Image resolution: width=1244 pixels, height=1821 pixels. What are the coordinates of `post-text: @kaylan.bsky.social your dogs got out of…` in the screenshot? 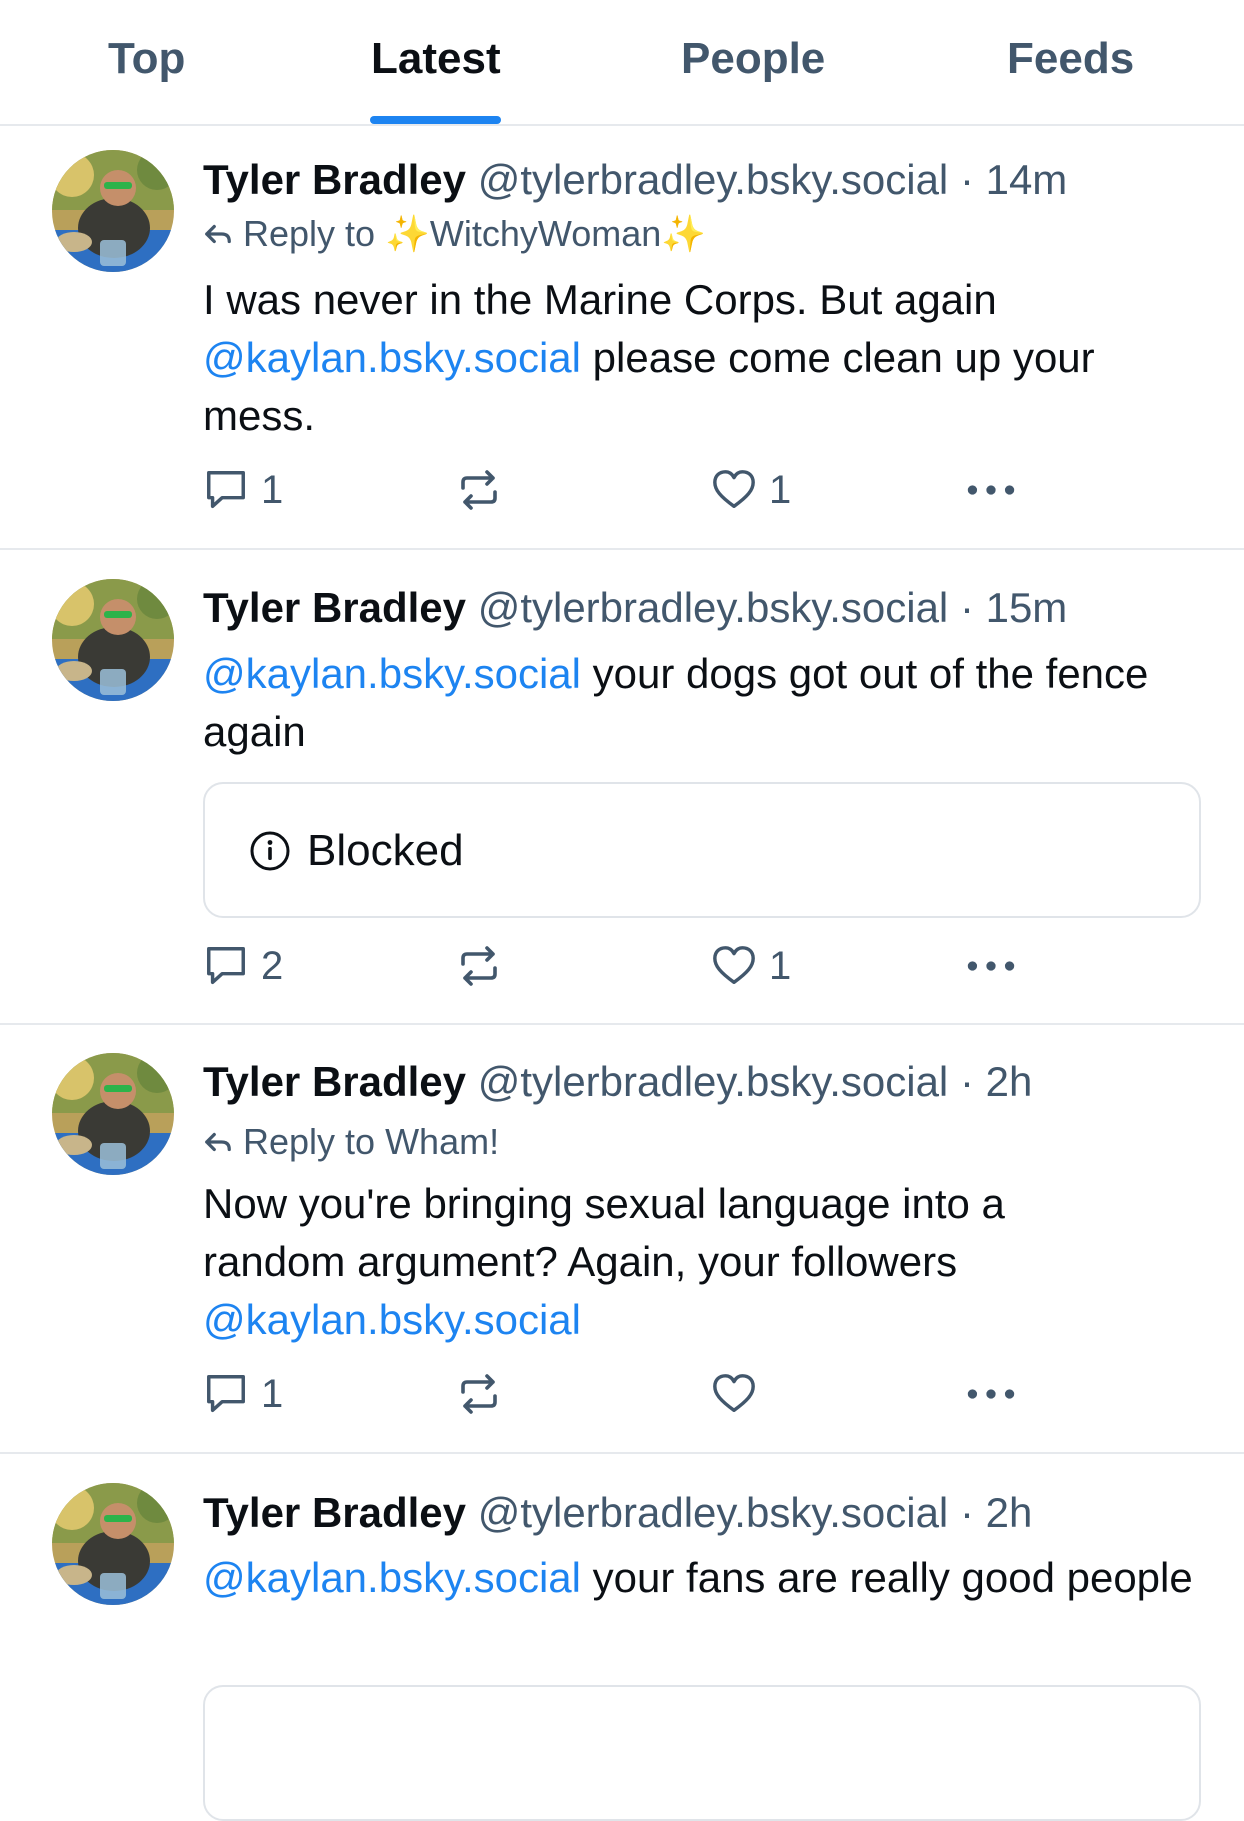 It's located at (708, 703).